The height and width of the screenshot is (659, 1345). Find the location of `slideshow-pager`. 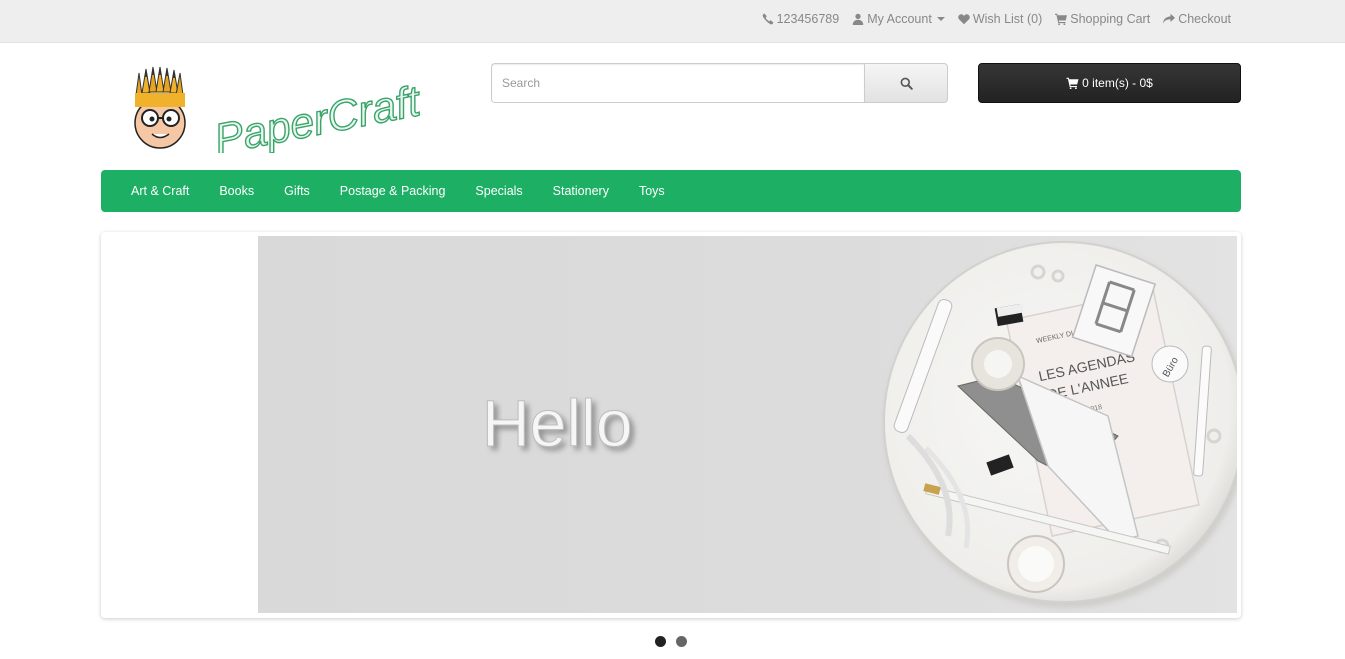

slideshow-pager is located at coordinates (672, 641).